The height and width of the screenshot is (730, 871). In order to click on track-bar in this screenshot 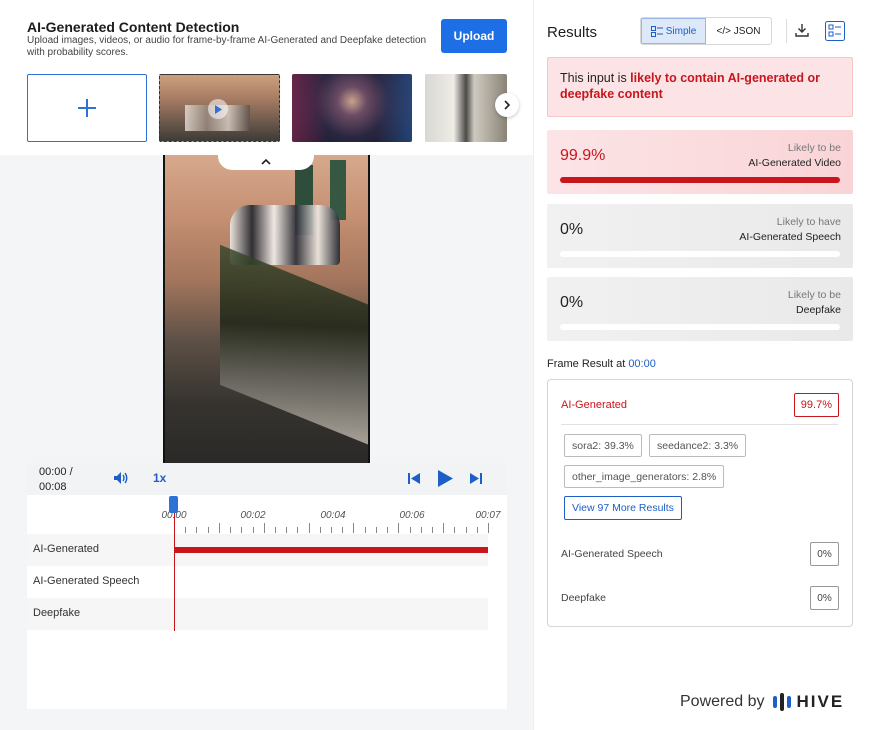, I will do `click(331, 550)`.